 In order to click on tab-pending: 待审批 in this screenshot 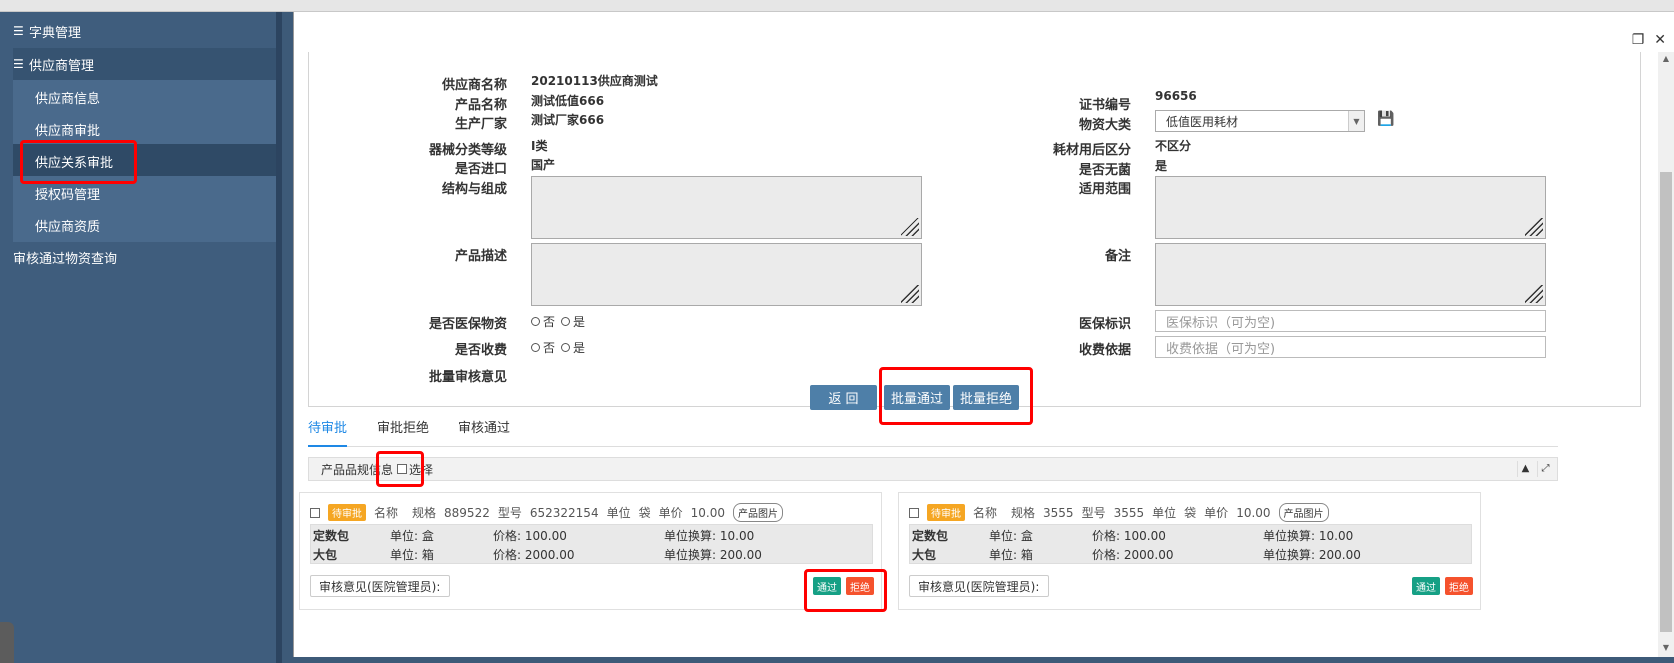, I will do `click(328, 432)`.